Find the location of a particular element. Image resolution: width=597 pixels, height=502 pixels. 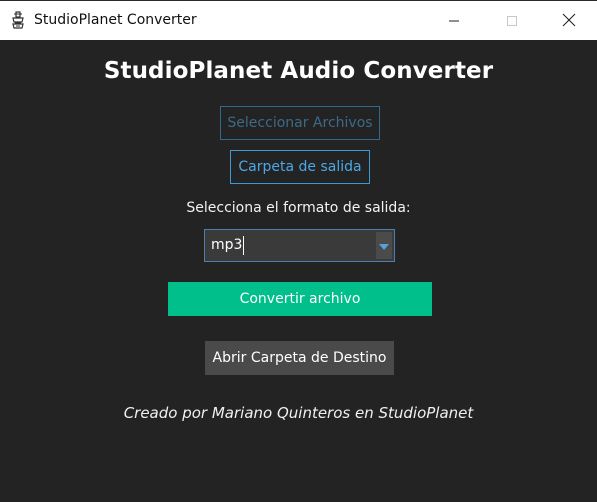

close-icon is located at coordinates (569, 21).